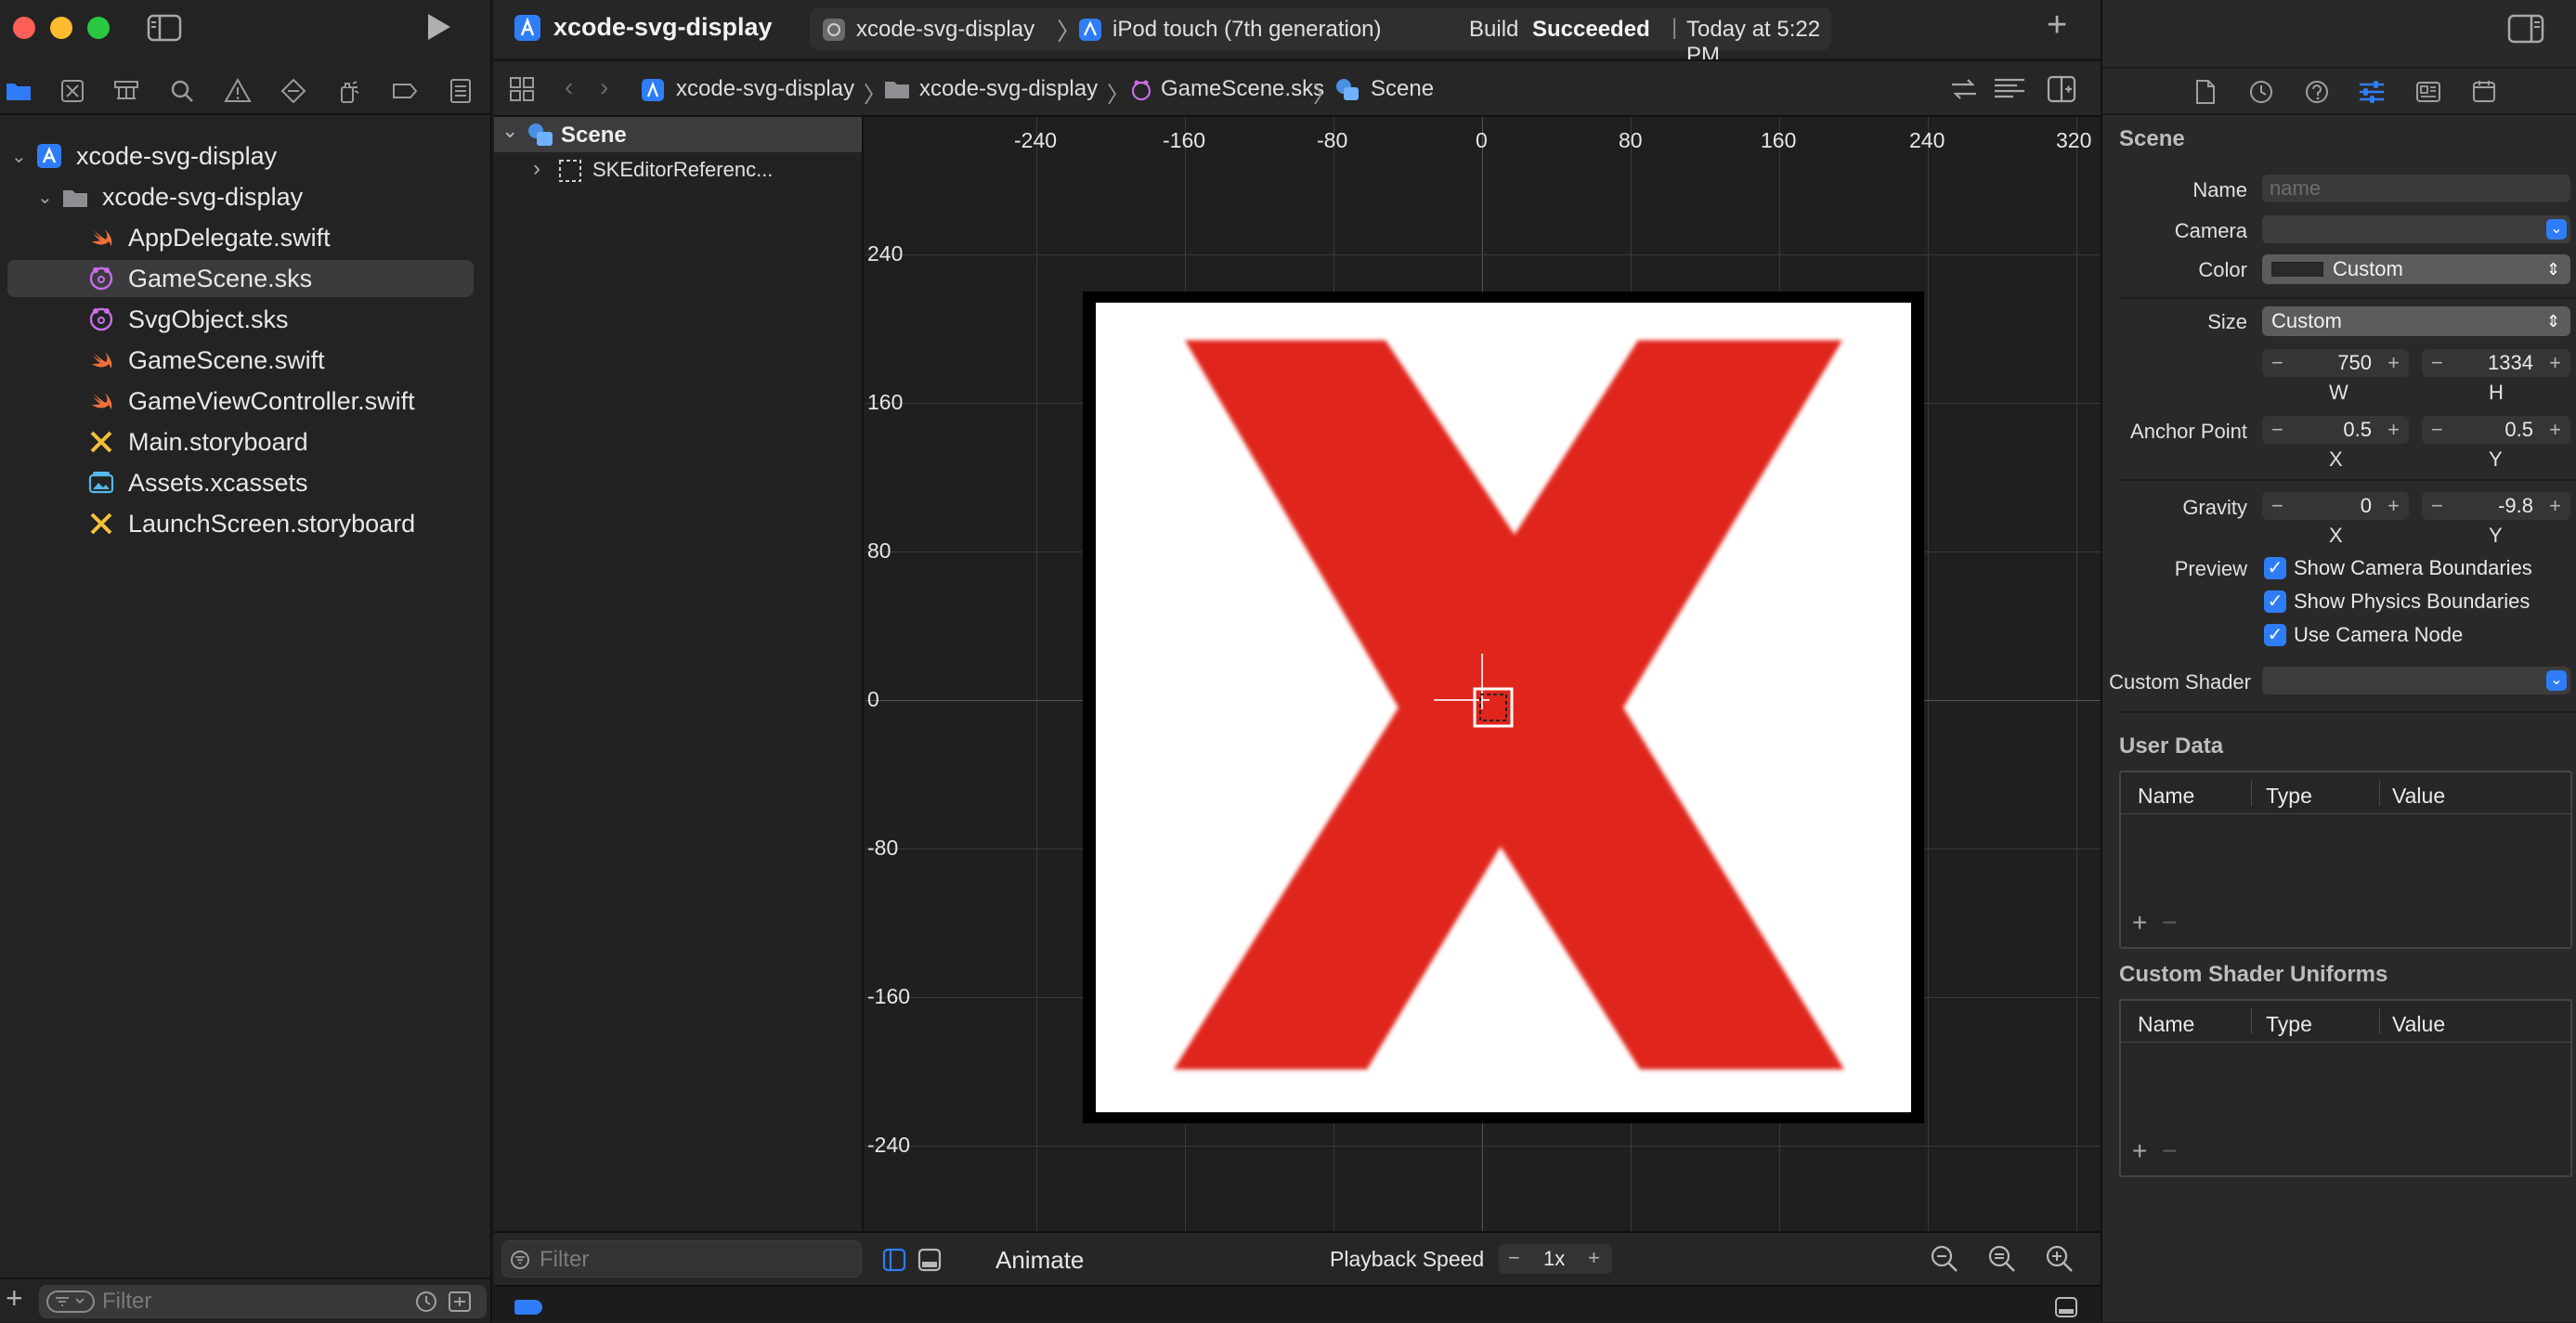 The height and width of the screenshot is (1323, 2576). Describe the element at coordinates (2261, 92) in the screenshot. I see `history-icon` at that location.